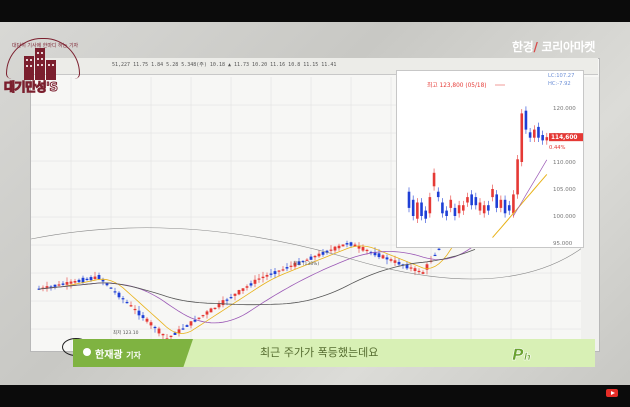 The height and width of the screenshot is (407, 630). I want to click on program-logo: 대기만성'S, so click(30, 87).